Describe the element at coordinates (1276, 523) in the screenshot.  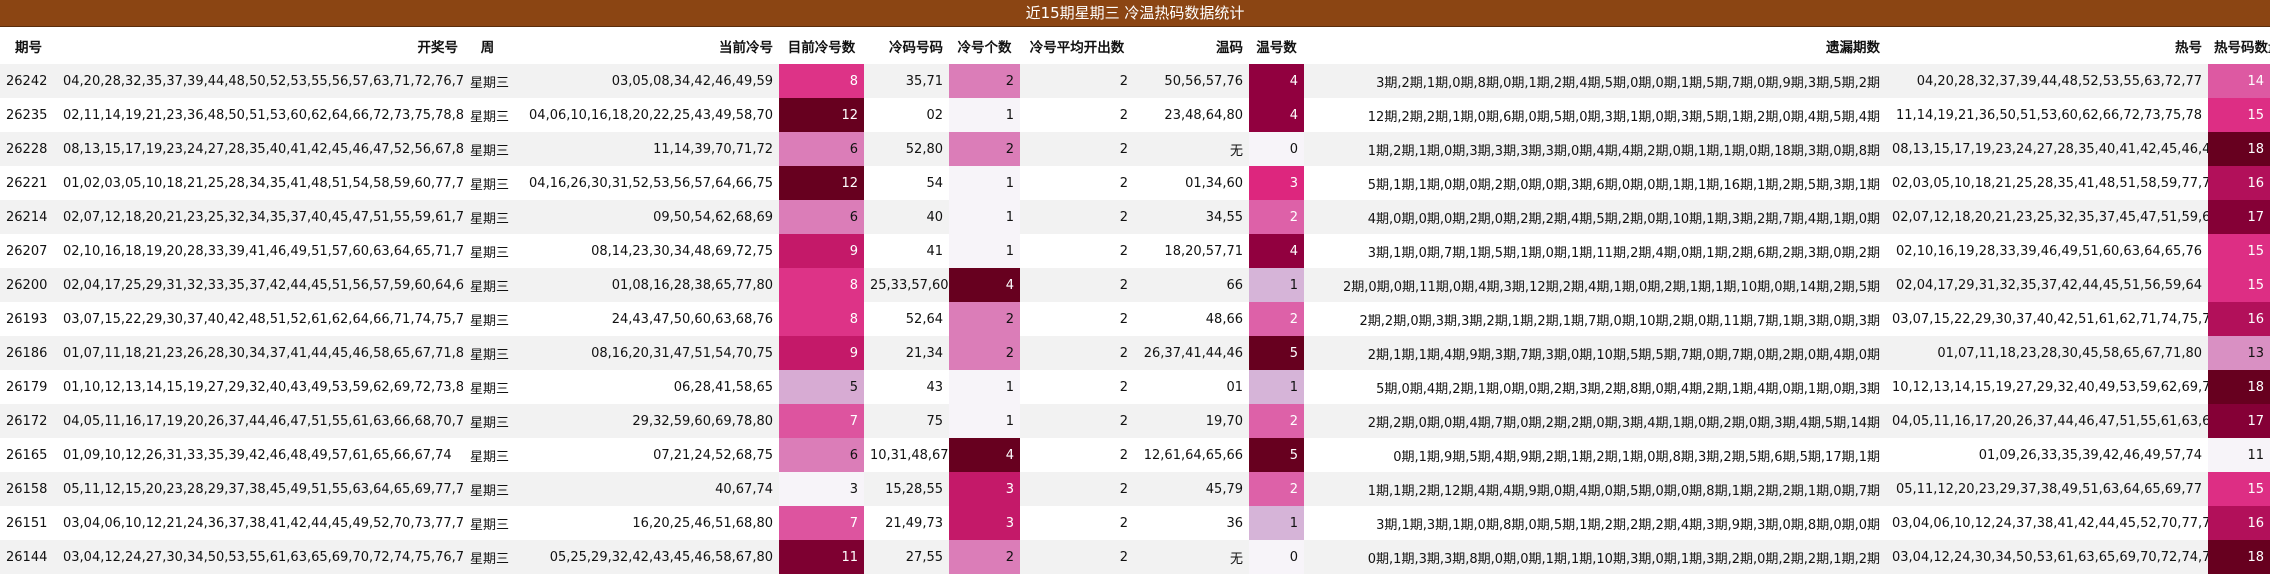
I see `cell-warm-count: 1` at that location.